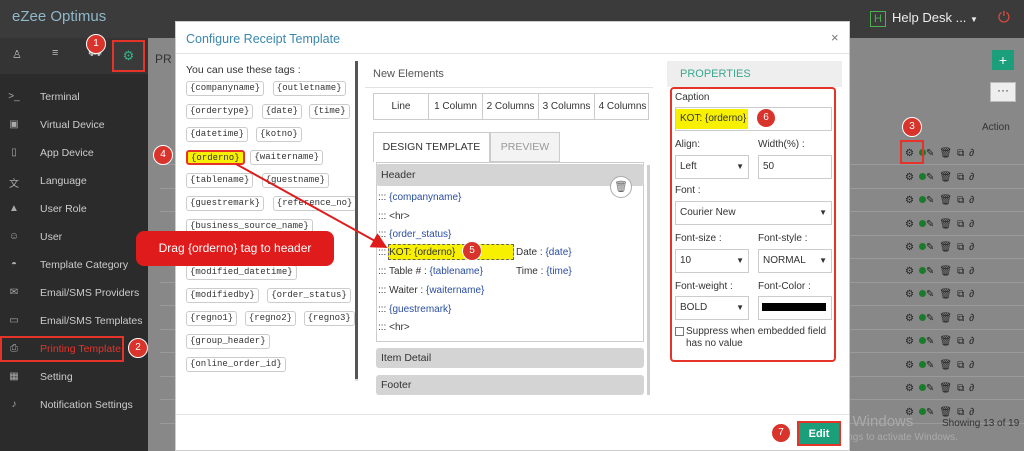 This screenshot has height=451, width=1024. Describe the element at coordinates (311, 205) in the screenshot. I see `annotation-arrow` at that location.